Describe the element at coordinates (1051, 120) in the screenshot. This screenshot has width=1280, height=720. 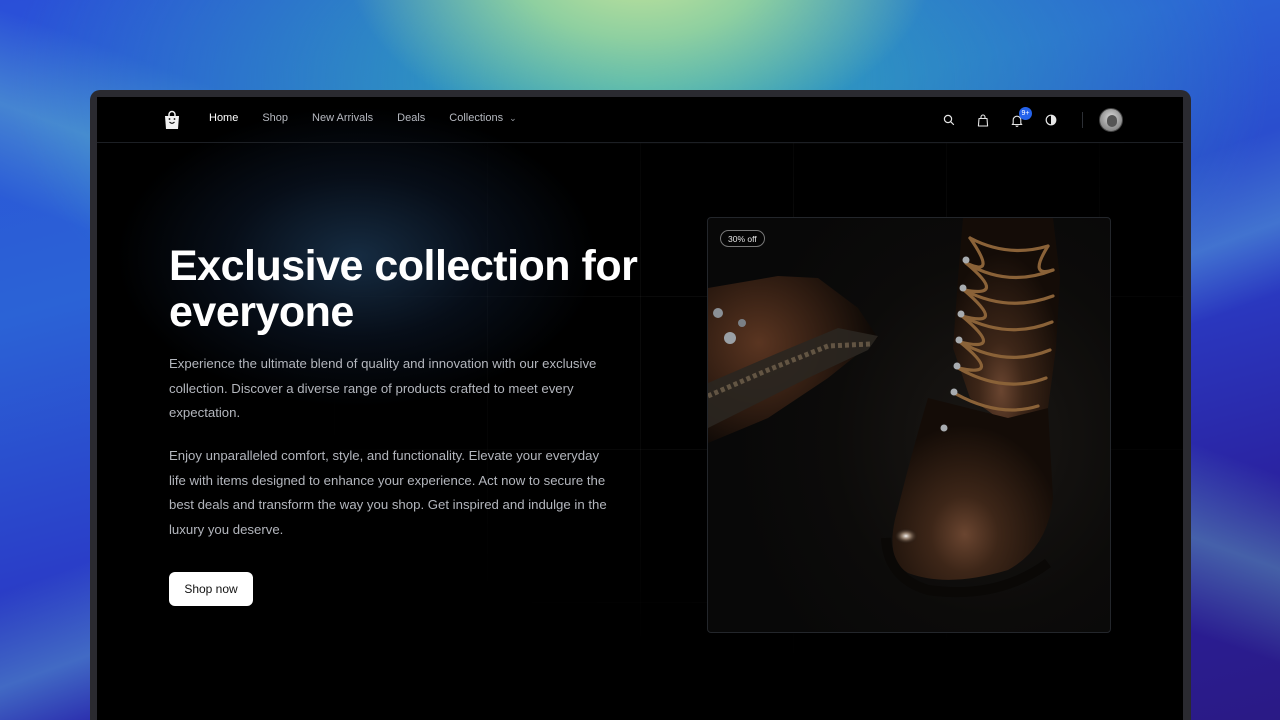
I see `theme-toggle-icon` at that location.